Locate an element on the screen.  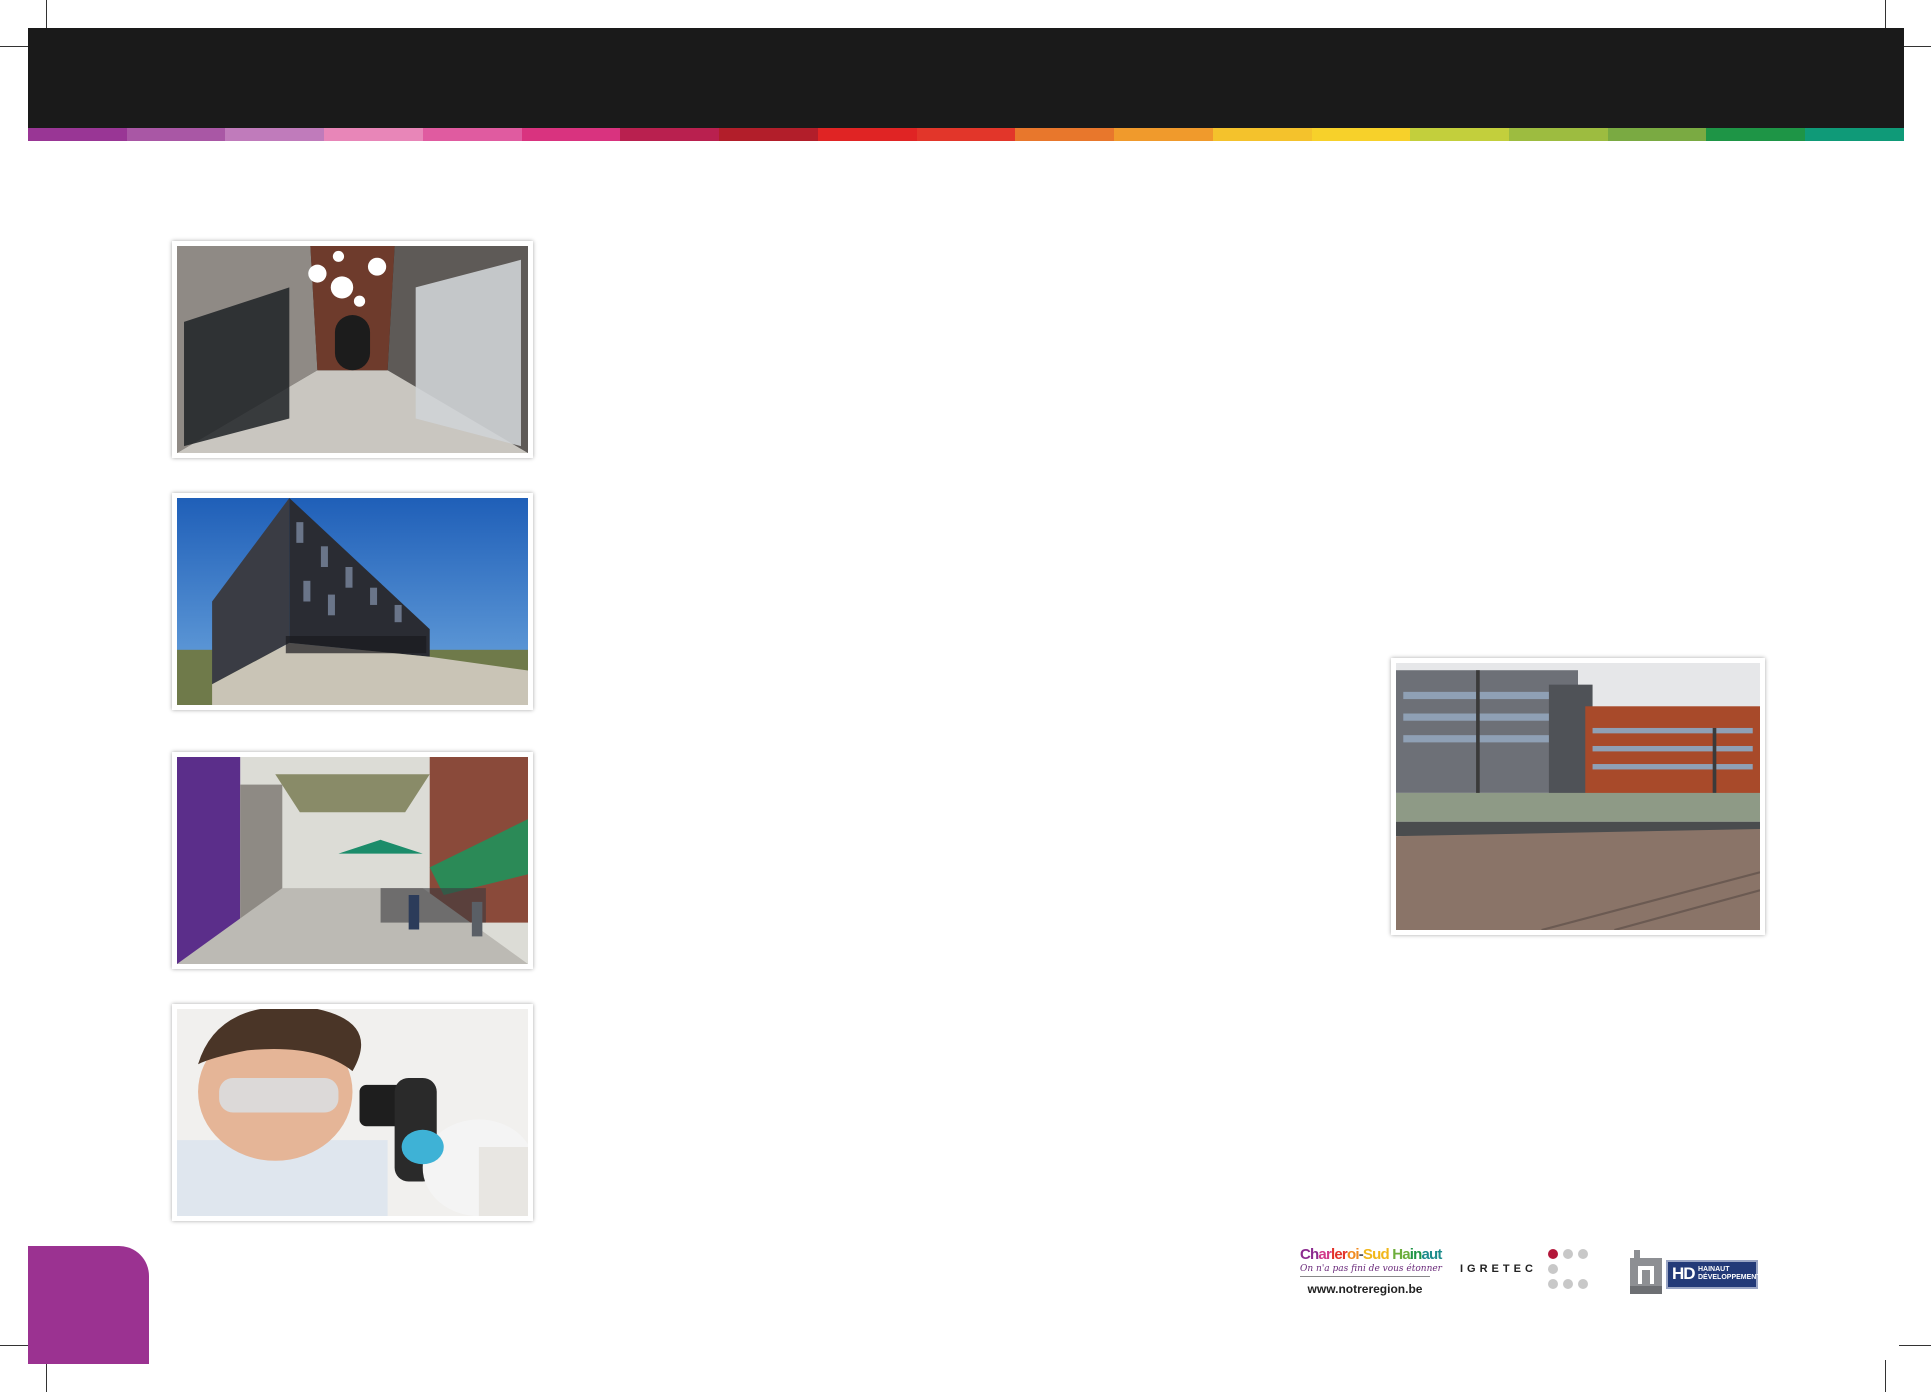
office-buildings-tram-photo is located at coordinates (1578, 796).